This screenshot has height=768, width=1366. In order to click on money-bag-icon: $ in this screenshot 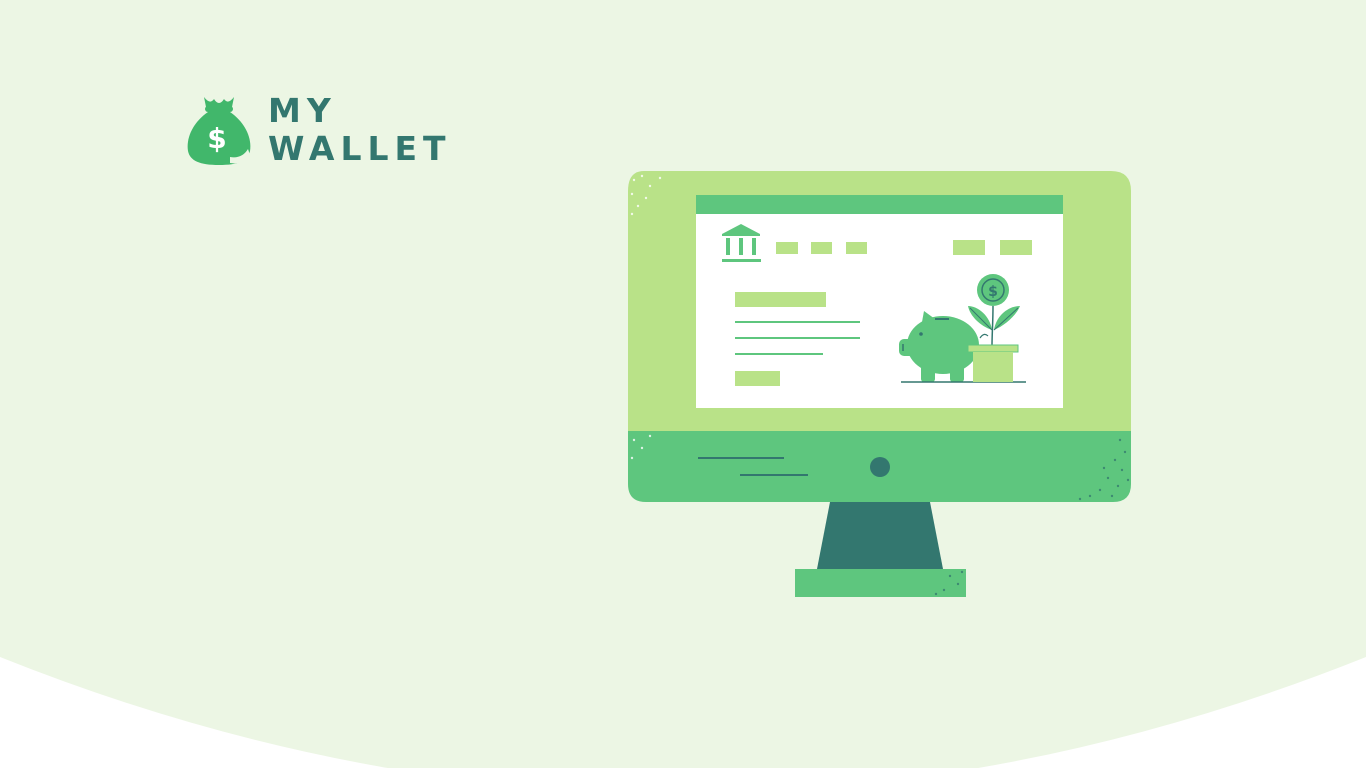, I will do `click(219, 131)`.